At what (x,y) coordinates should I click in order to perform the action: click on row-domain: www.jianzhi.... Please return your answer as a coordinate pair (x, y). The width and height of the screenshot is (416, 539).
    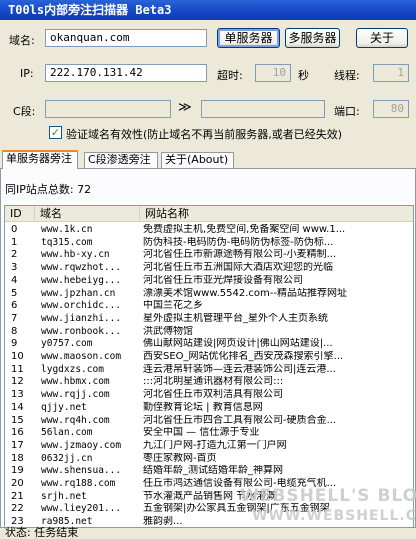
    Looking at the image, I should click on (81, 318).